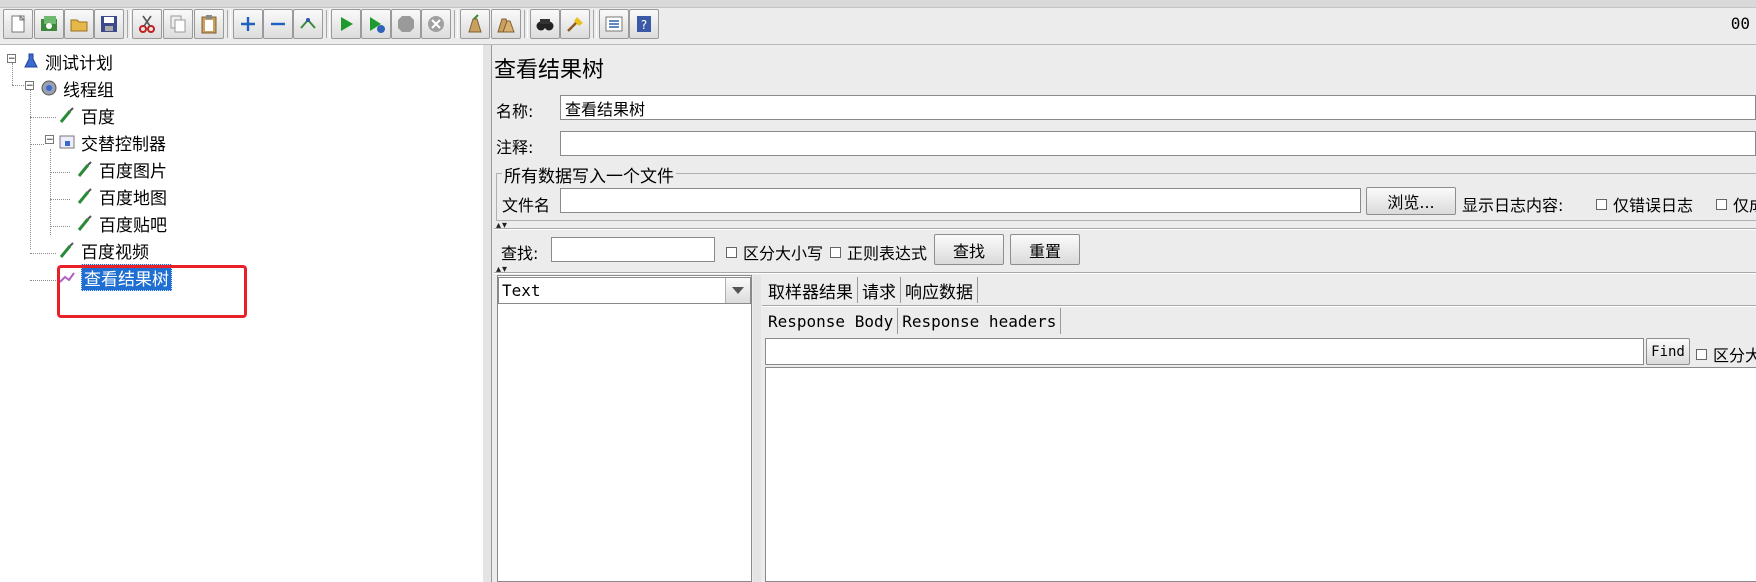 The image size is (1756, 582). I want to click on clear-all-icon, so click(506, 24).